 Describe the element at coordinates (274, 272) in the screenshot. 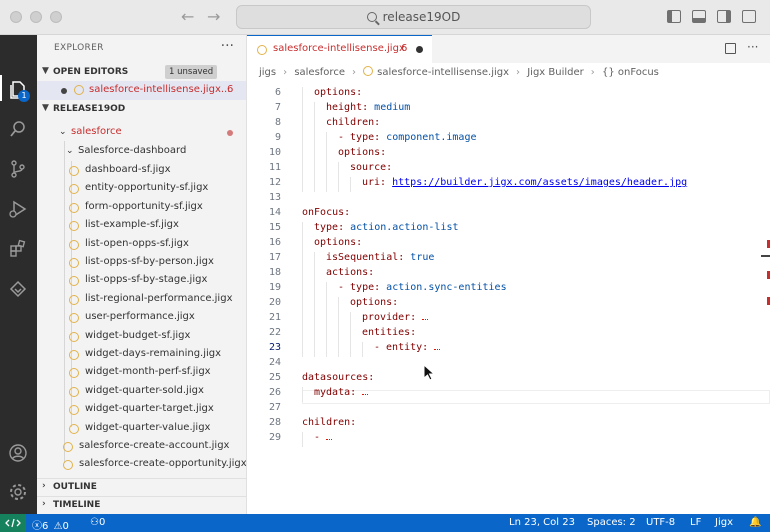

I see `line-number: 18` at that location.